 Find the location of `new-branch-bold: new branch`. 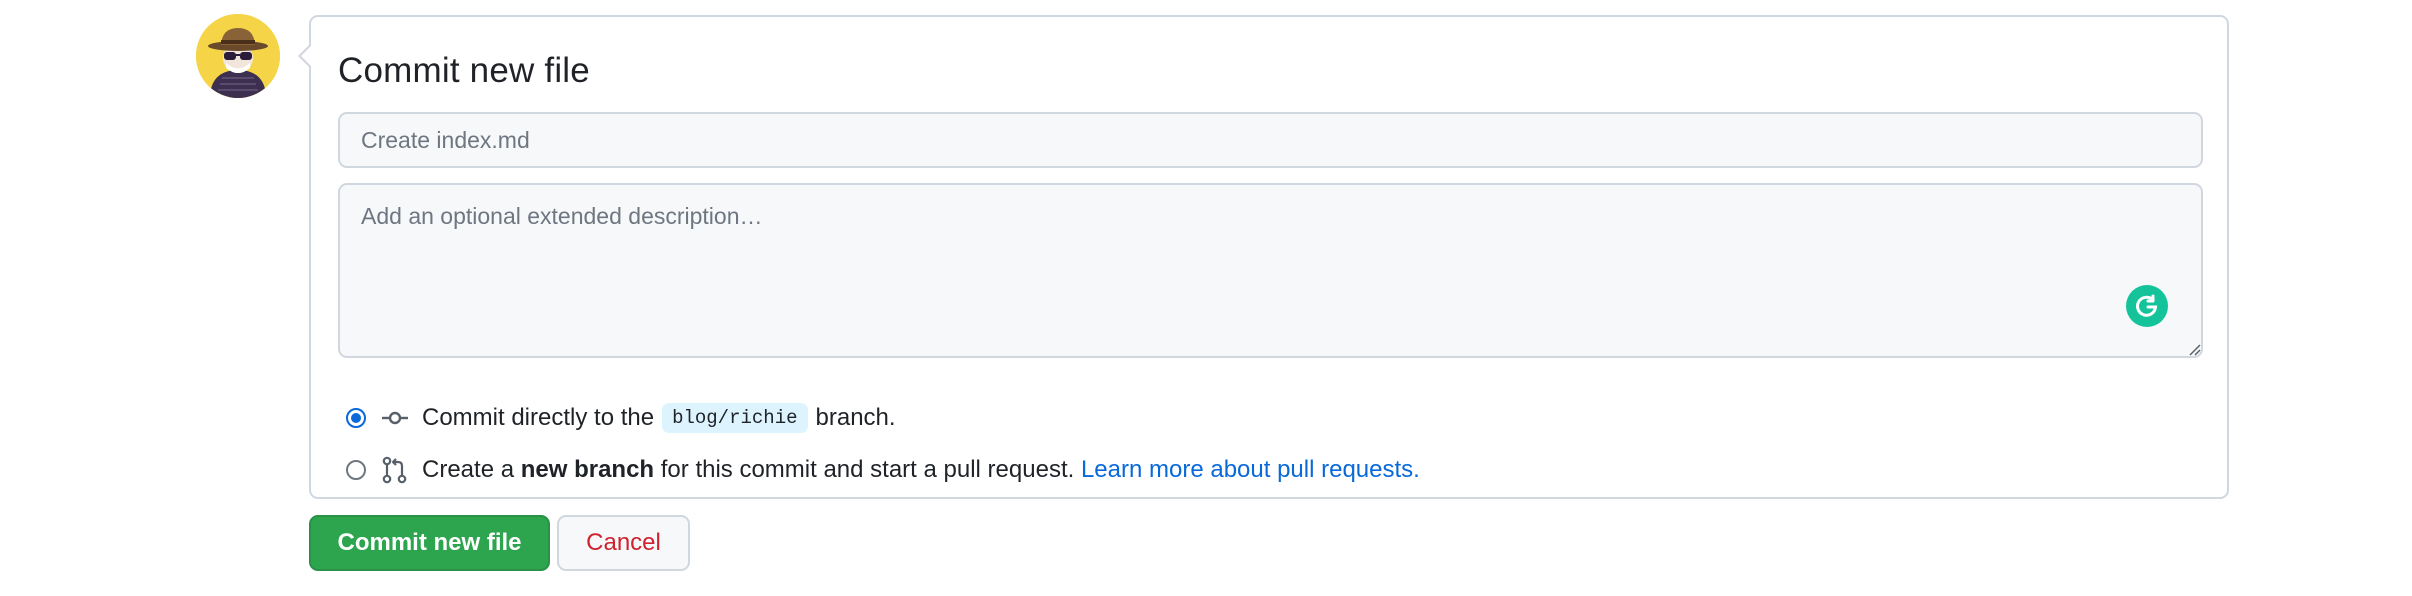

new-branch-bold: new branch is located at coordinates (587, 469).